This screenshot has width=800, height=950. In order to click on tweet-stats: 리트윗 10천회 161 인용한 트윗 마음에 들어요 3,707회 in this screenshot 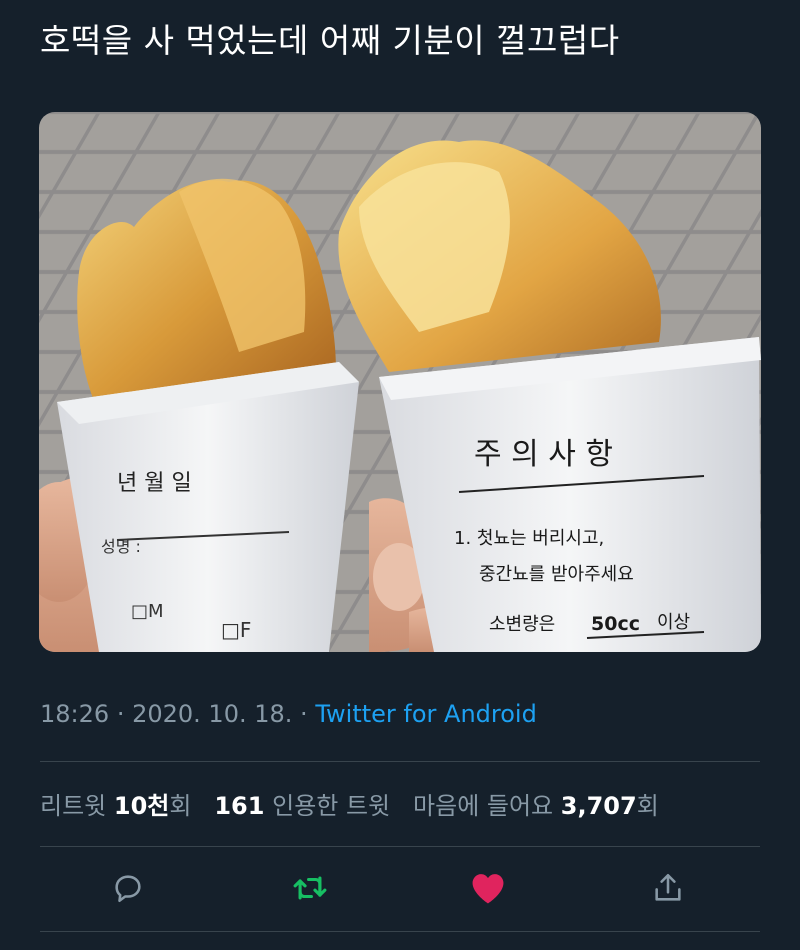, I will do `click(349, 803)`.